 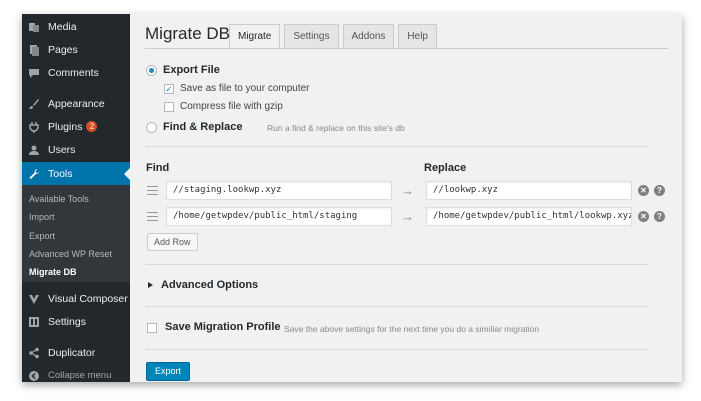 I want to click on sidebar-item-duplicator: Duplicator, so click(x=76, y=352).